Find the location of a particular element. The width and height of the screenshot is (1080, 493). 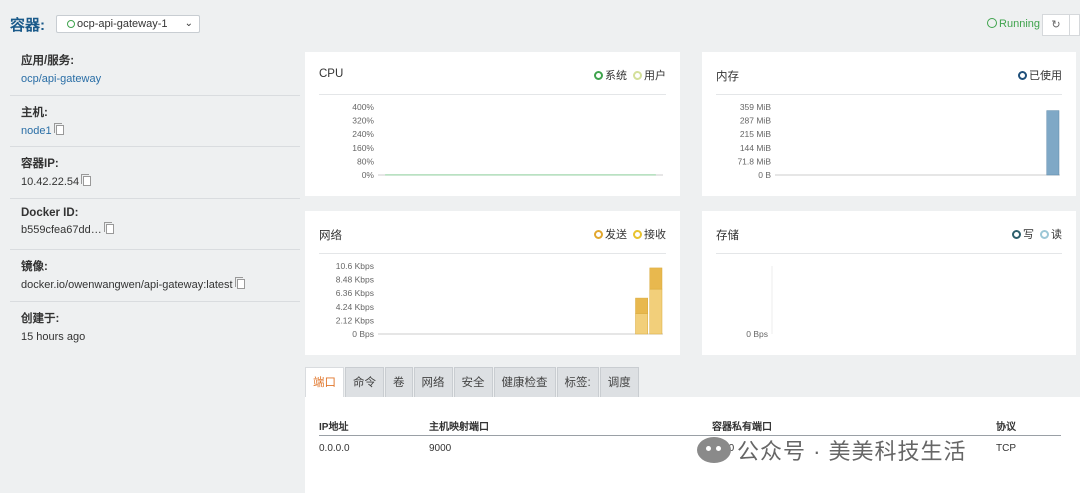

page-title: 容器: is located at coordinates (27, 25).